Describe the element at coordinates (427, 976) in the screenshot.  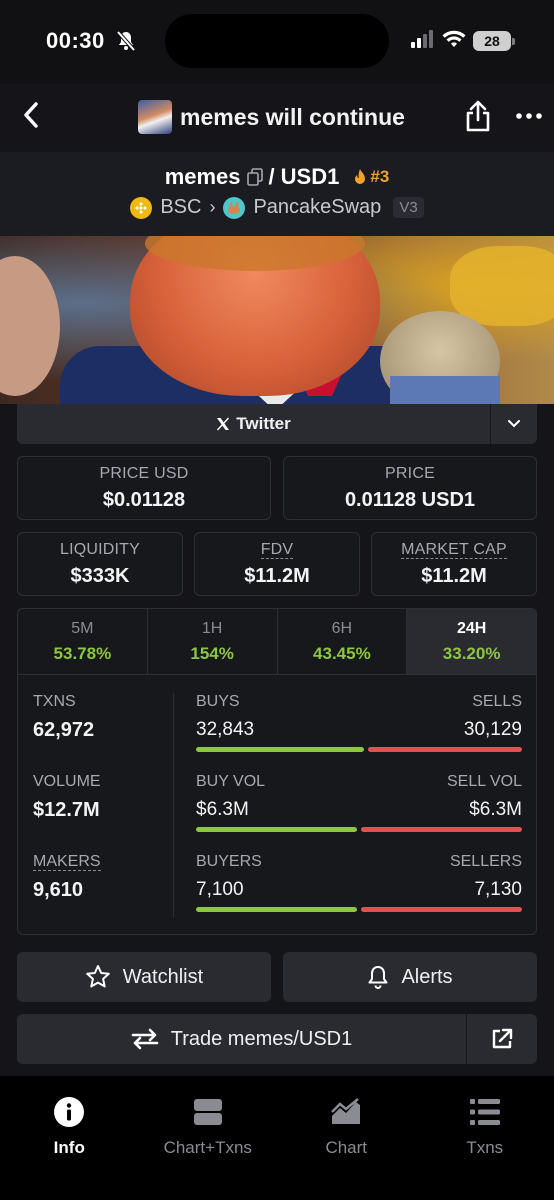
I see `alerts-label: Alerts` at that location.